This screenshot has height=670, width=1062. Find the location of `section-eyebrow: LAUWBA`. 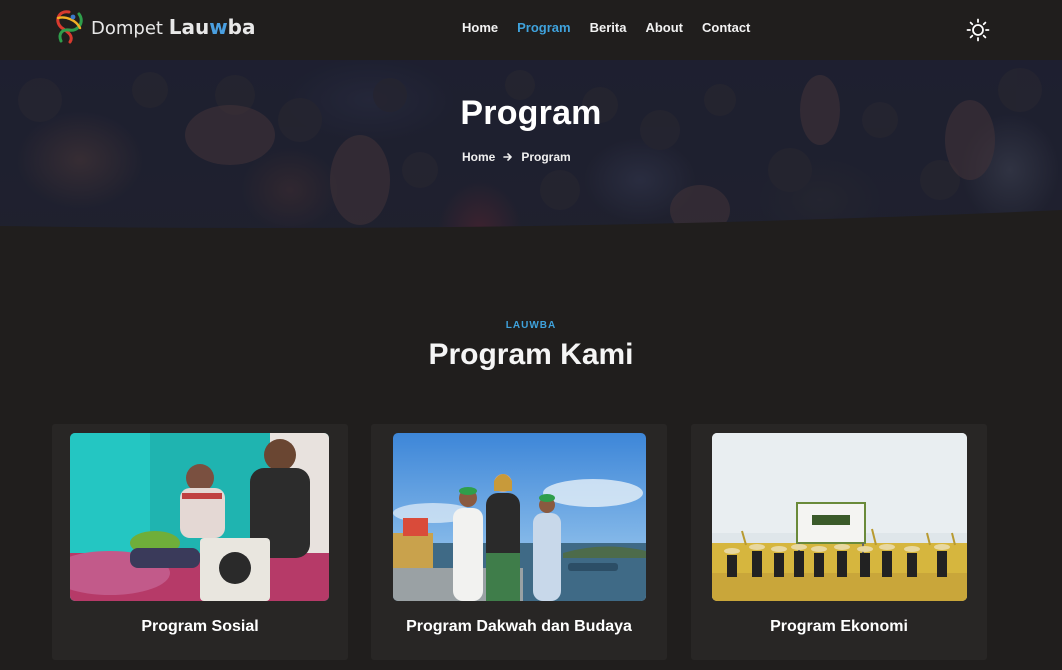

section-eyebrow: LAUWBA is located at coordinates (531, 325).